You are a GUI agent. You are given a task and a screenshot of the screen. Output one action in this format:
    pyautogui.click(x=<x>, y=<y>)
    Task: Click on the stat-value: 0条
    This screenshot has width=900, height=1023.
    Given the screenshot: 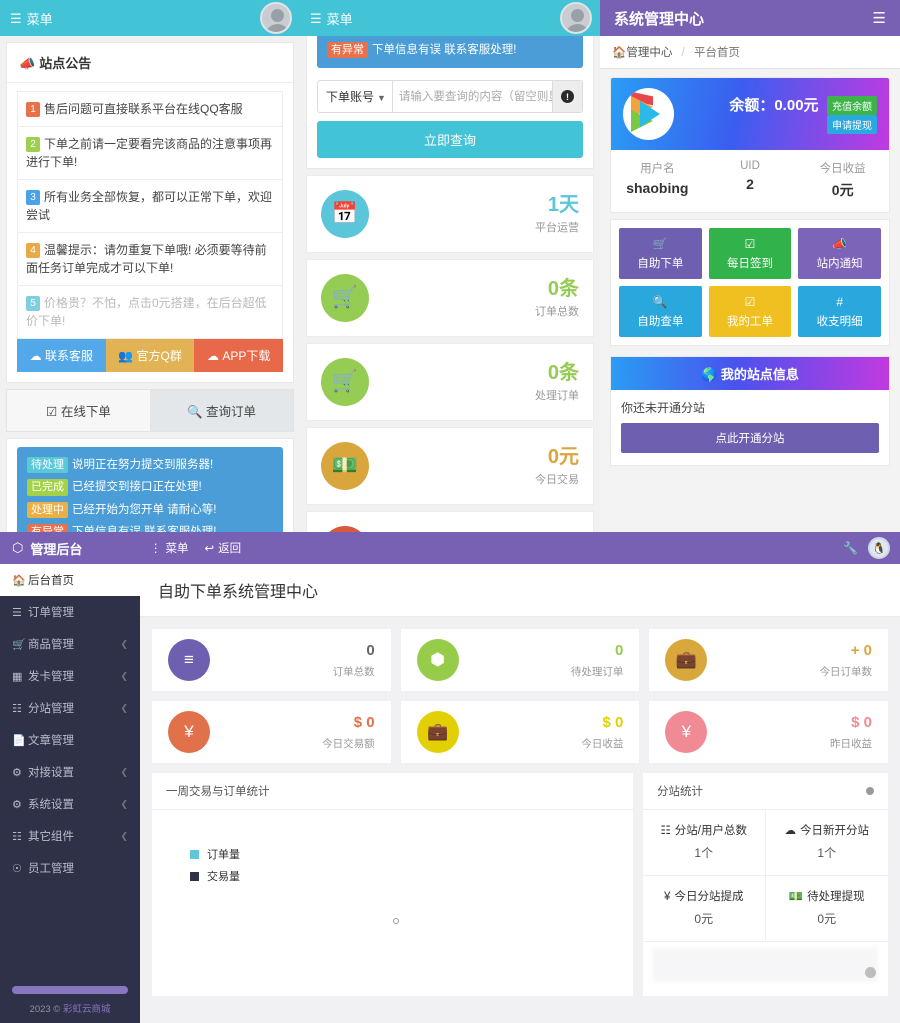 What is the action you would take?
    pyautogui.click(x=563, y=288)
    